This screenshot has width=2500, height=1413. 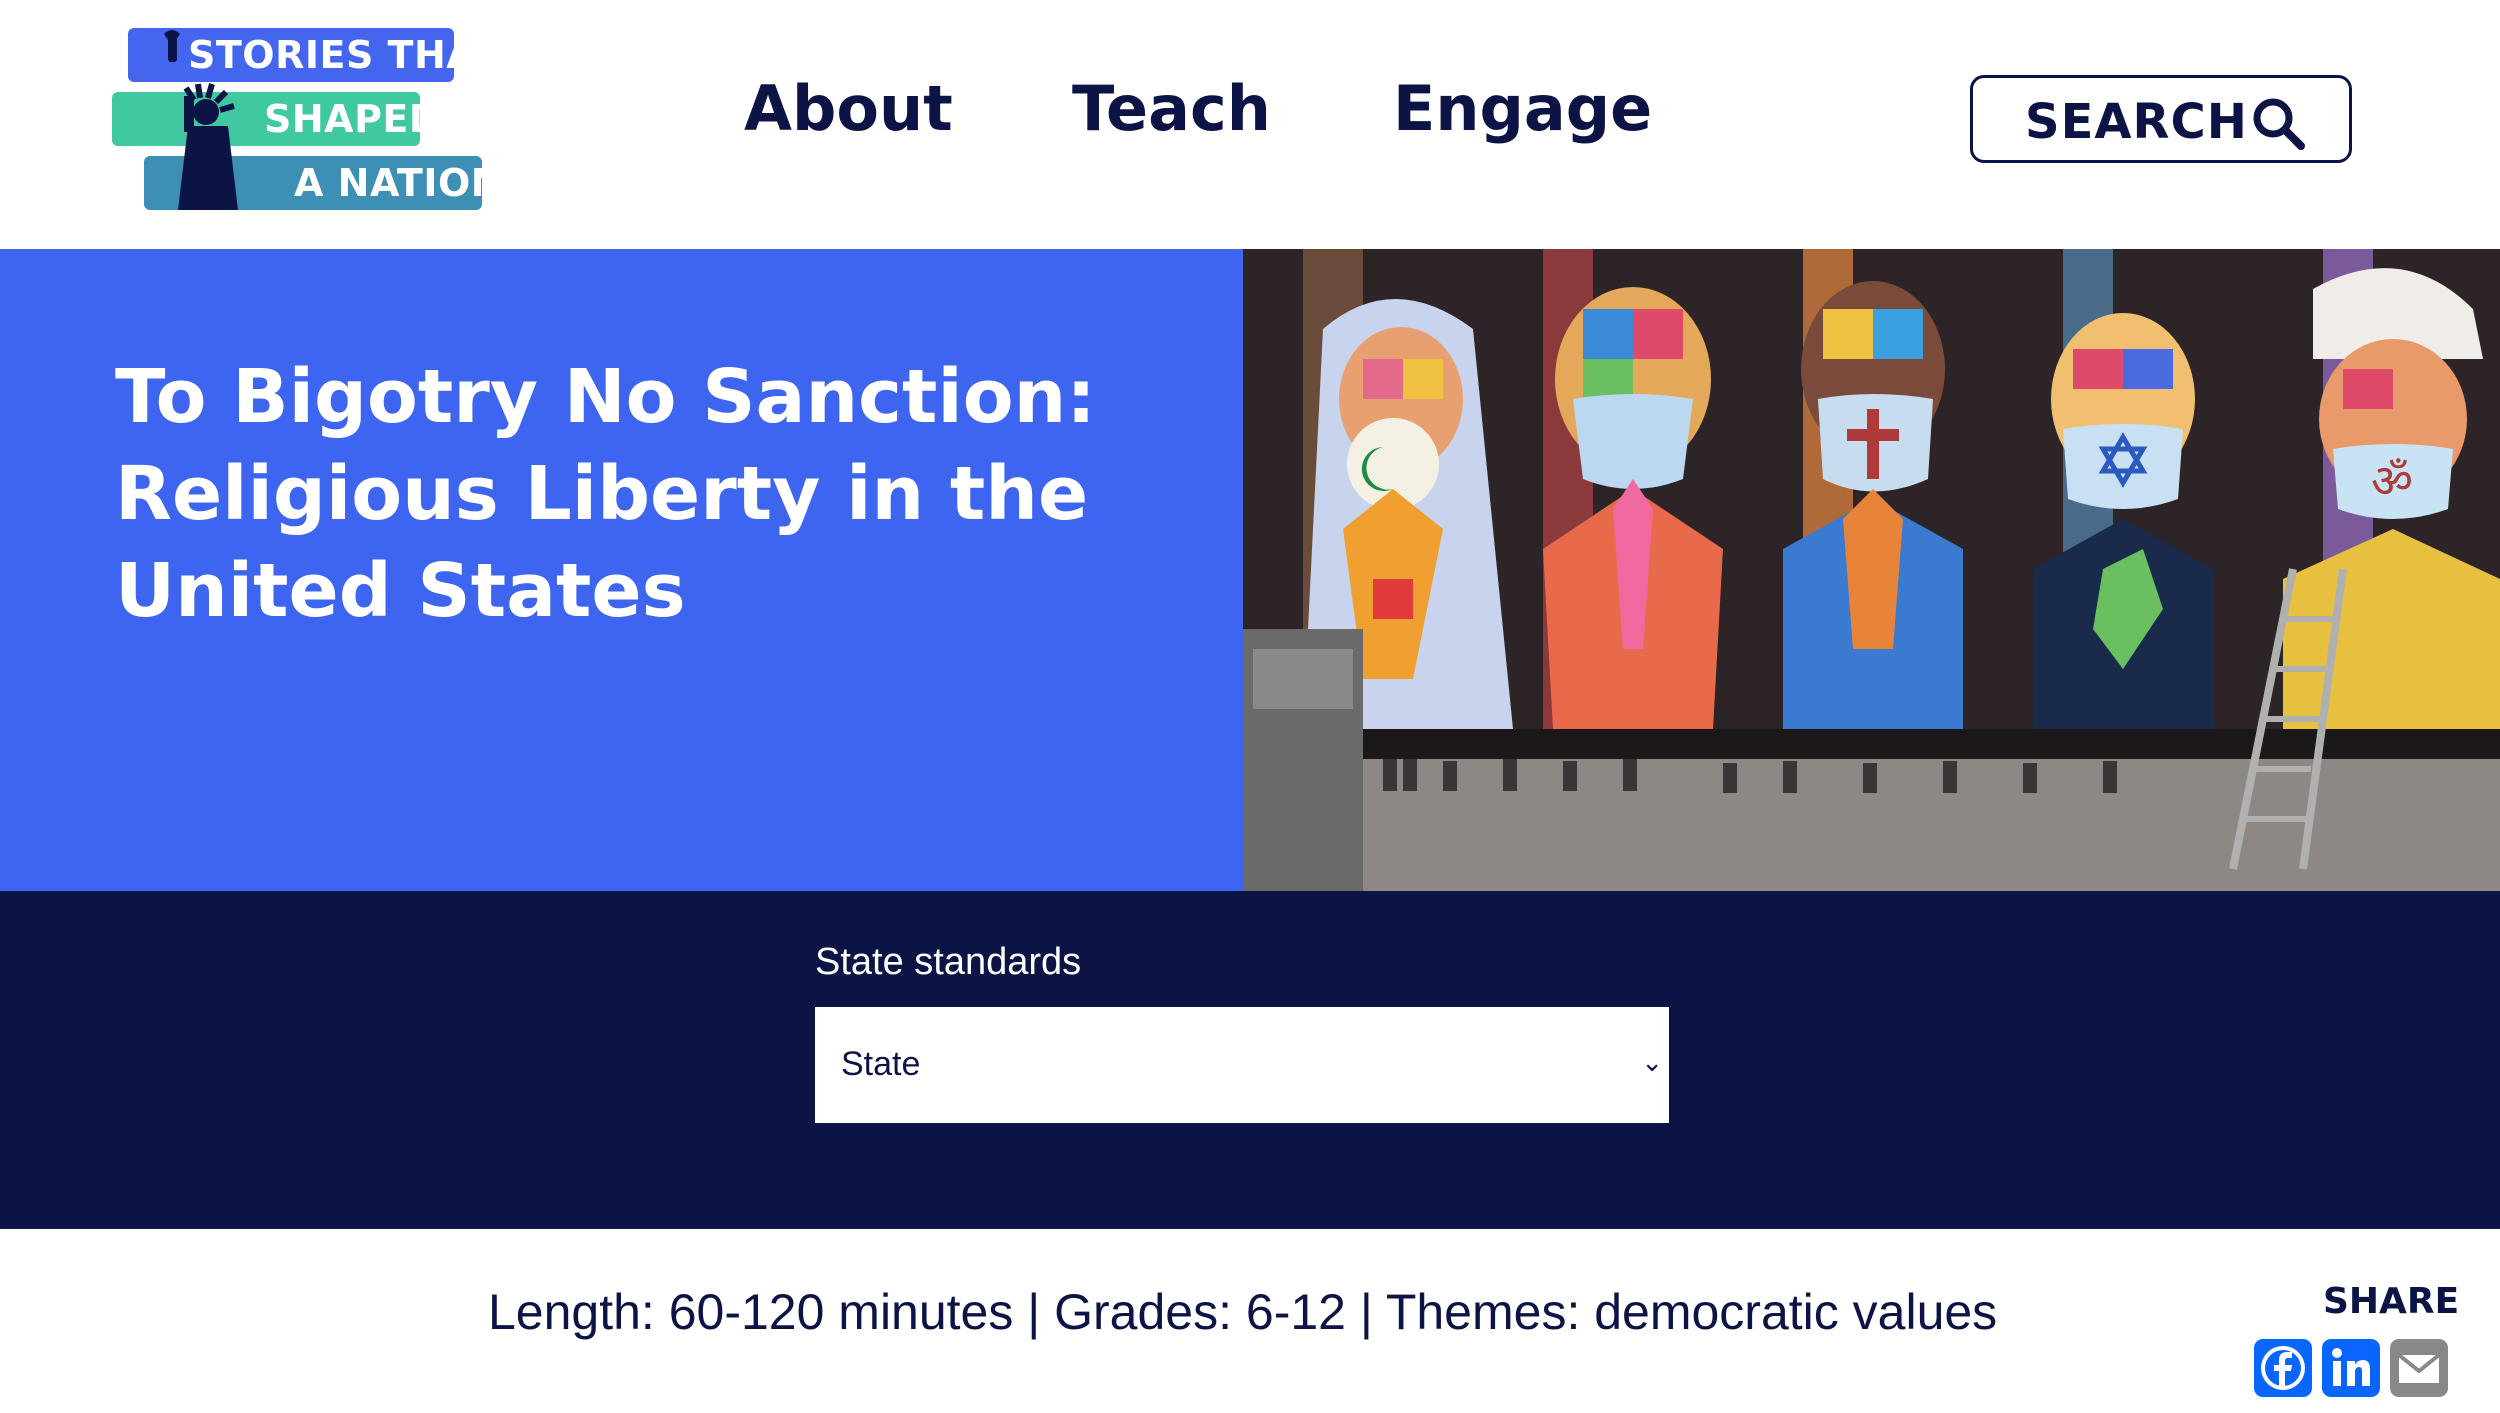 I want to click on state-select-value: State, so click(x=881, y=1064).